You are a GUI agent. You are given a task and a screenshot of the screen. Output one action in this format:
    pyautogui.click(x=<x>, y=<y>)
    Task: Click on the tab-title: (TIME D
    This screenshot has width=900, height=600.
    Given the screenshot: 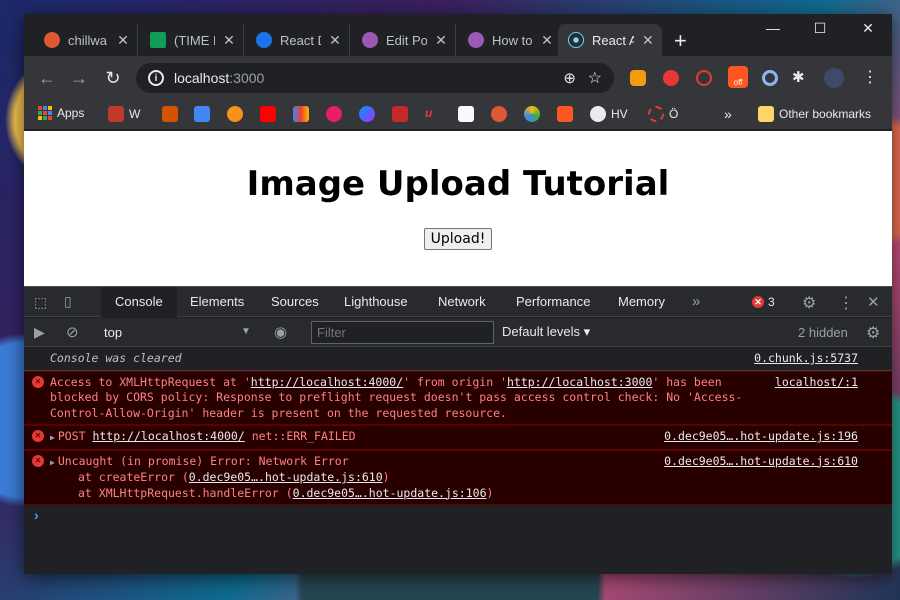 What is the action you would take?
    pyautogui.click(x=194, y=40)
    